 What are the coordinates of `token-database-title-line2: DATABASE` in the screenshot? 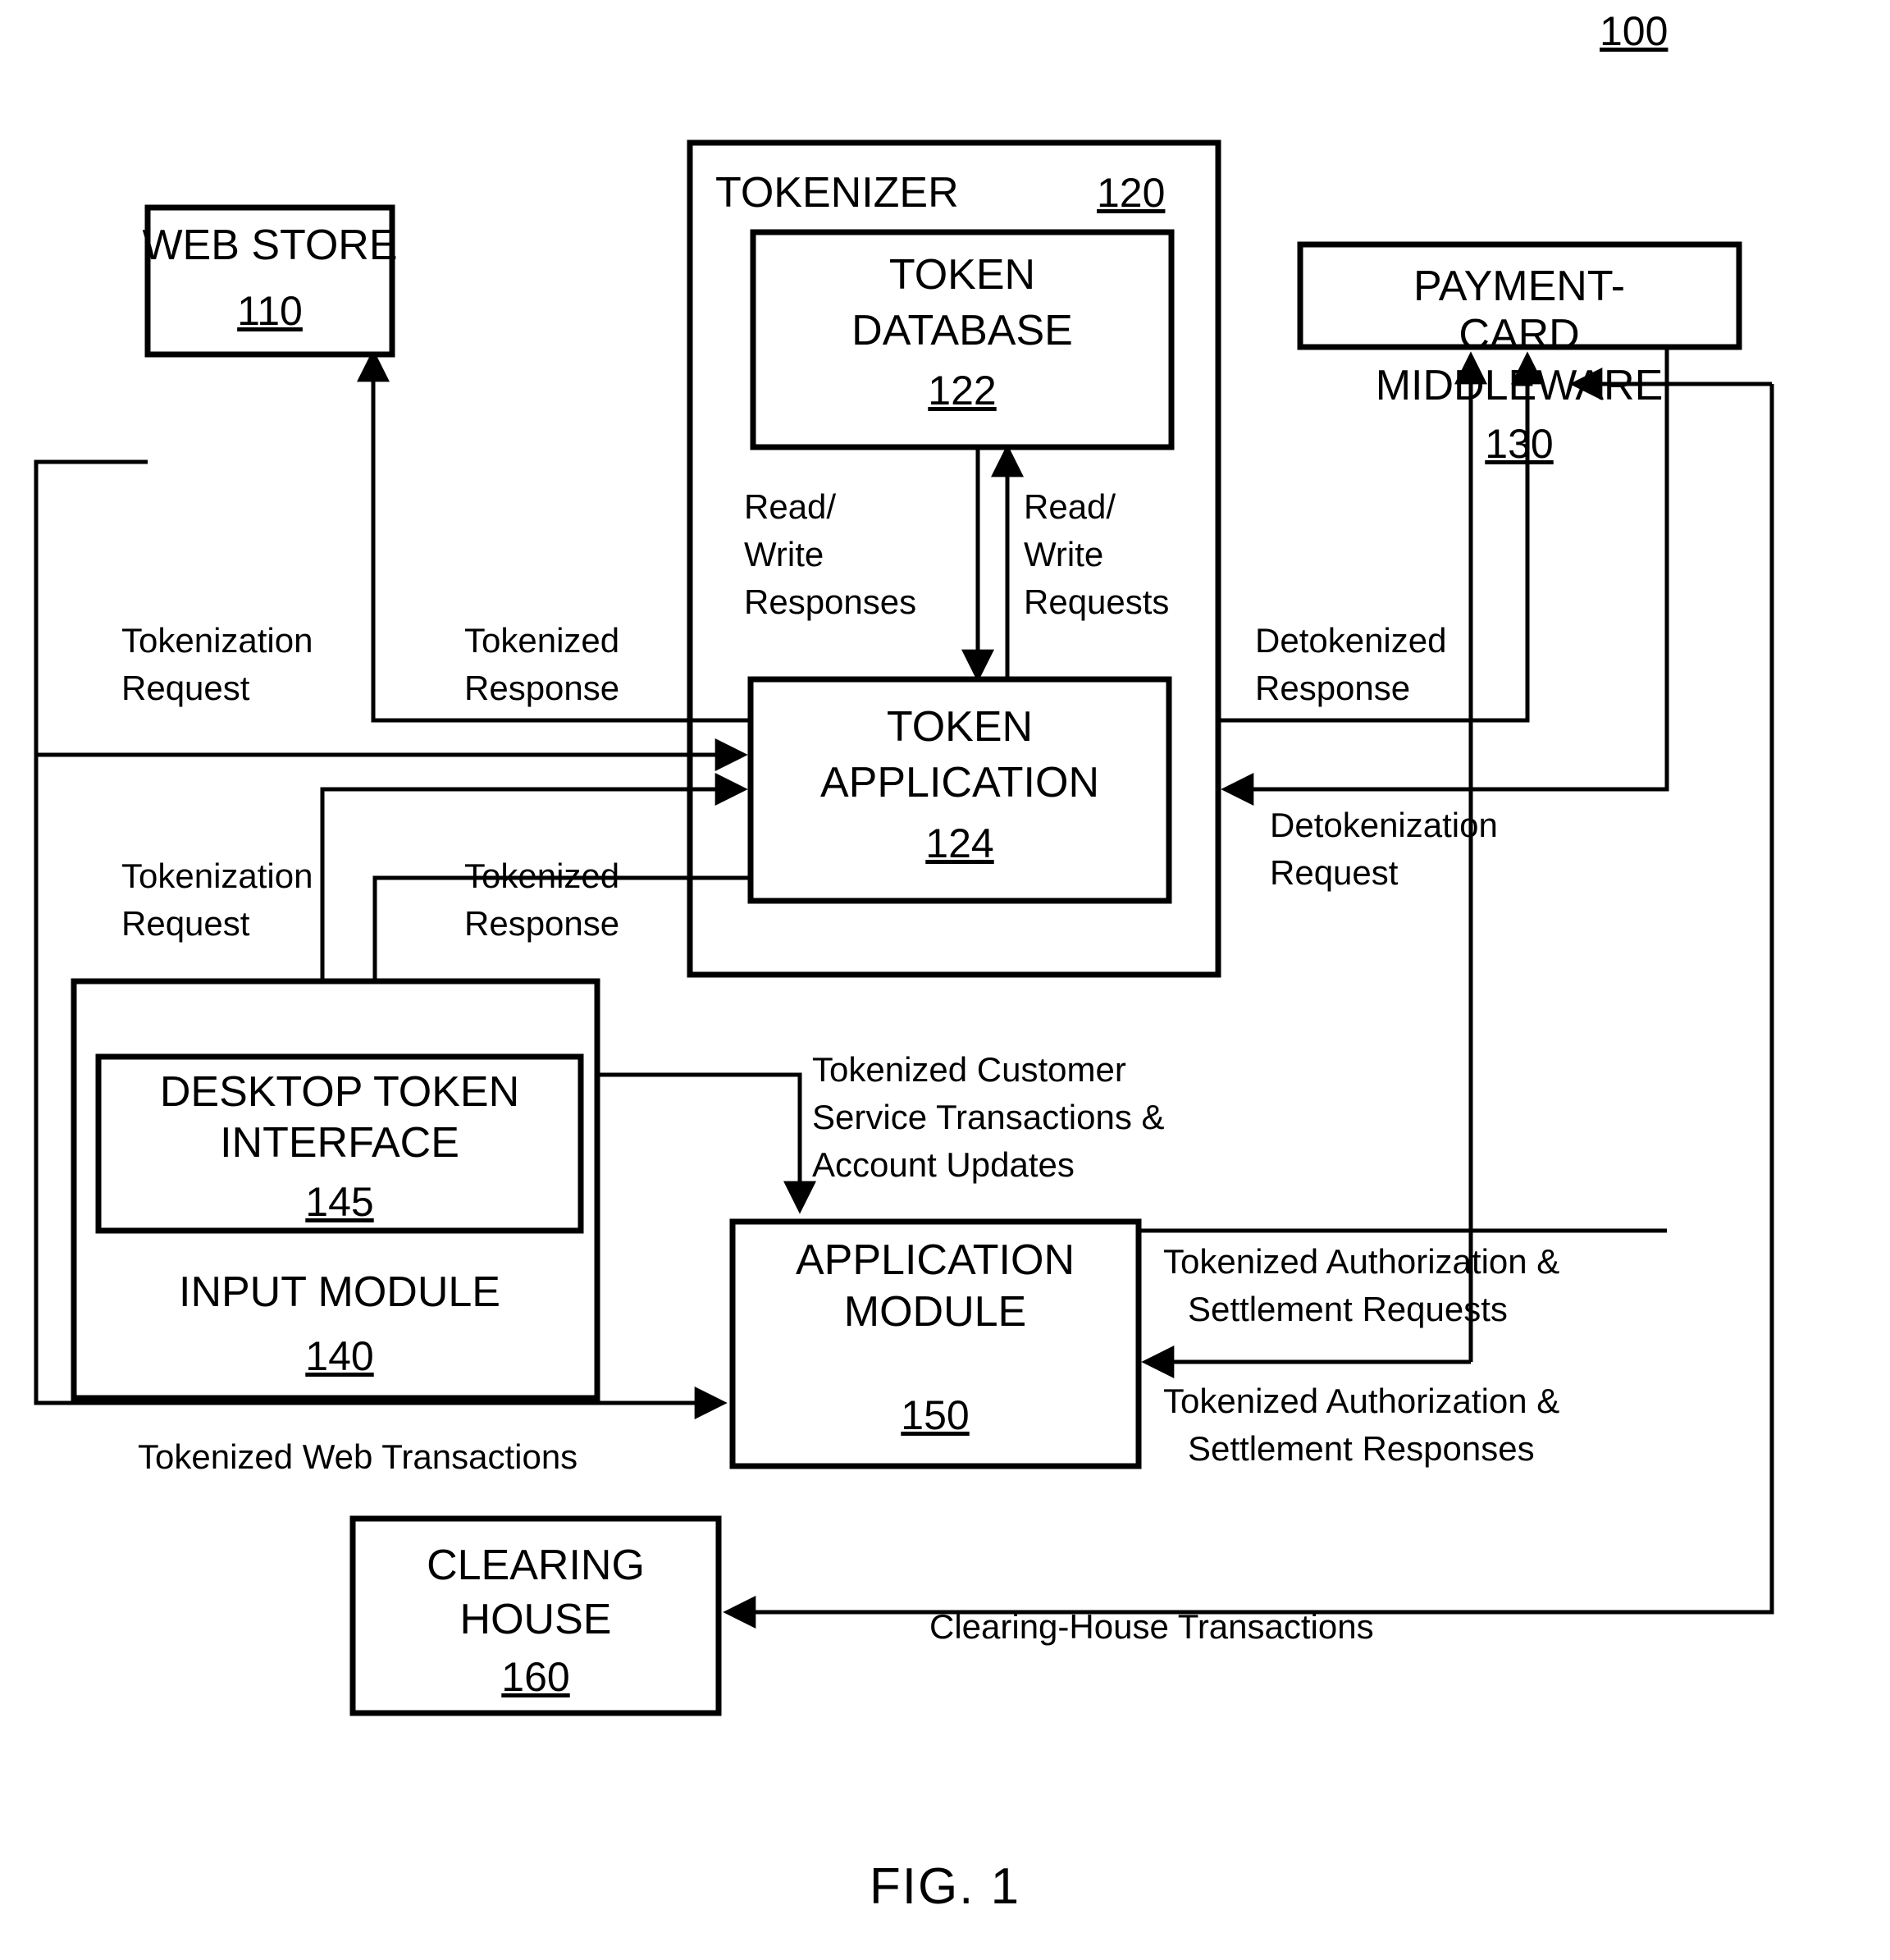 It's located at (962, 330).